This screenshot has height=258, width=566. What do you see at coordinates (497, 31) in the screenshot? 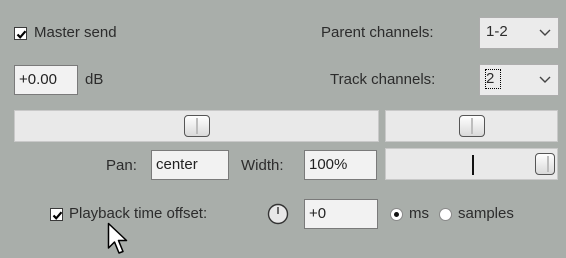
I see `parent-channels-value: 1-2` at bounding box center [497, 31].